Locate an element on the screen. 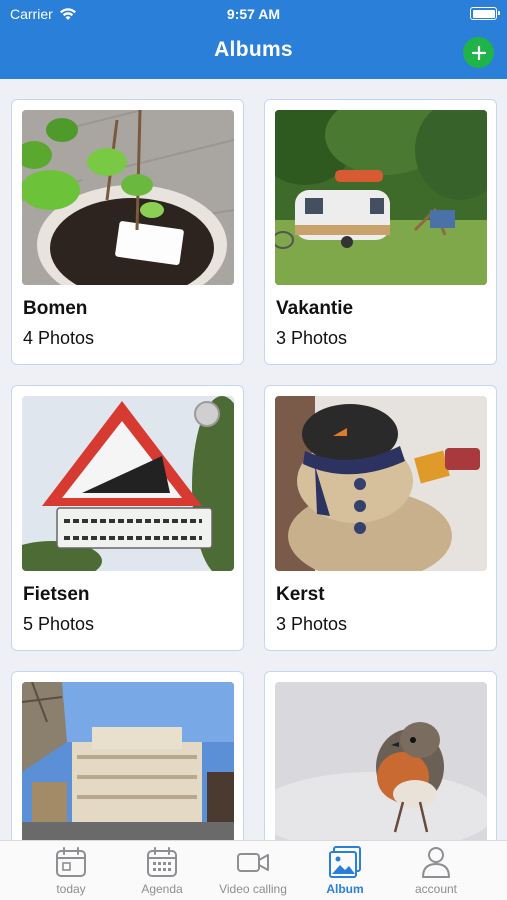 Image resolution: width=507 pixels, height=900 pixels. album-name: Vakantie is located at coordinates (315, 308).